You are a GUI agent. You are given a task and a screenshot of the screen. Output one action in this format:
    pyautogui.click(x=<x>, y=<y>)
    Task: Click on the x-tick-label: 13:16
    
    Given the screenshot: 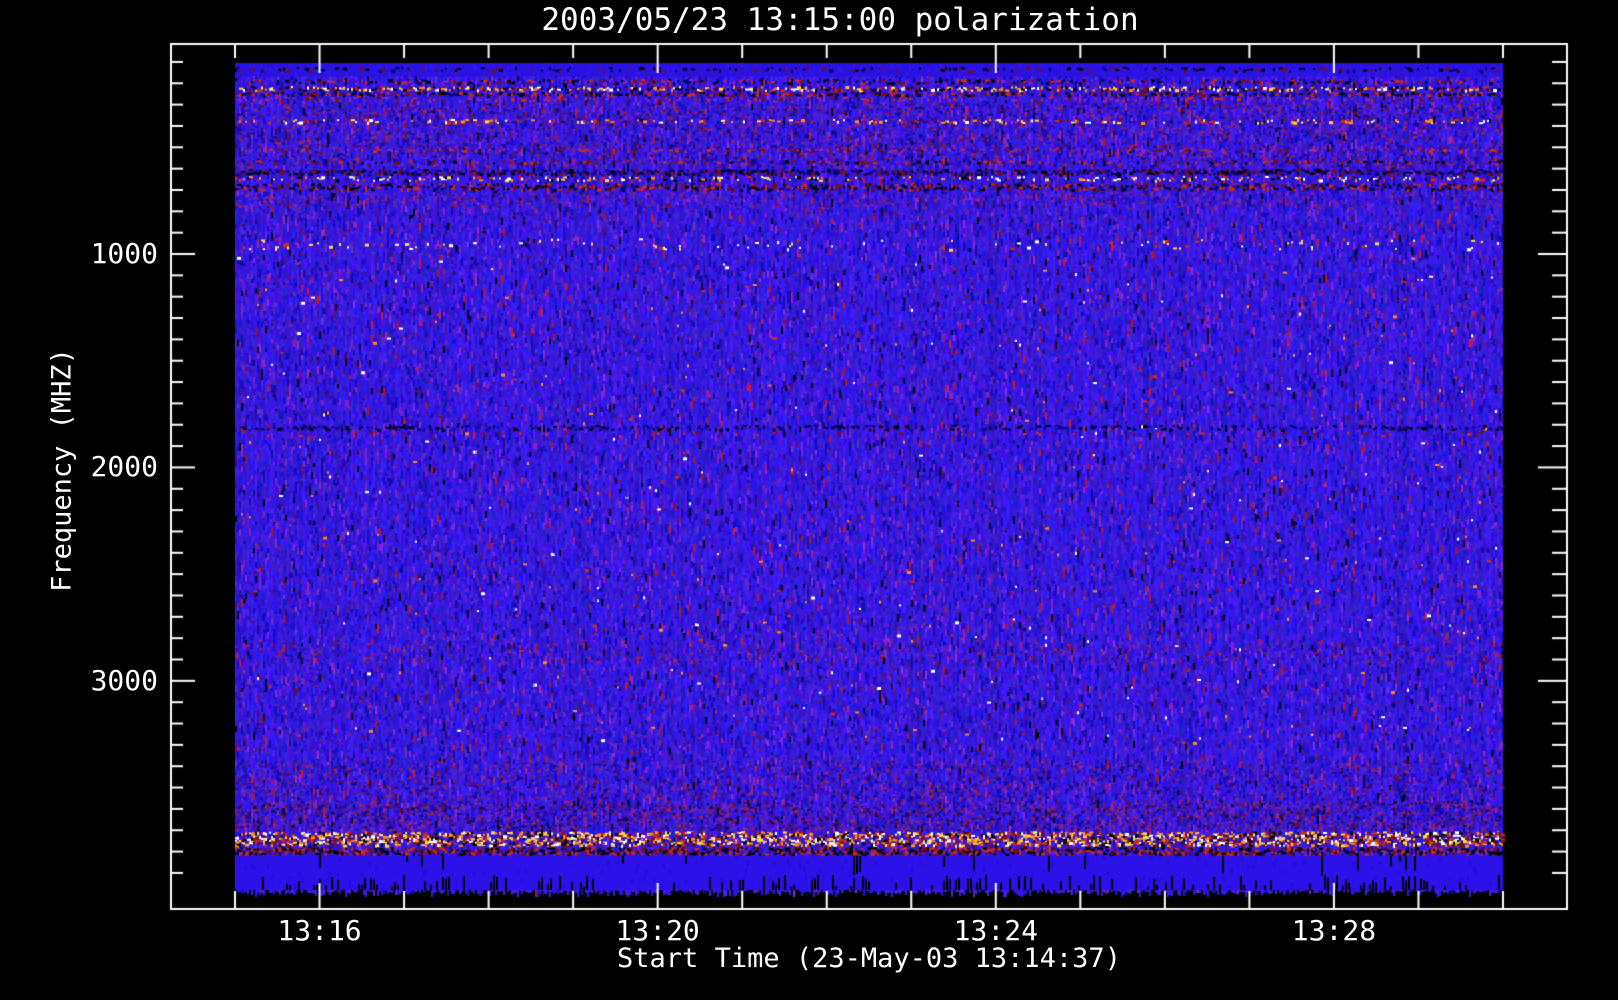 What is the action you would take?
    pyautogui.click(x=319, y=930)
    